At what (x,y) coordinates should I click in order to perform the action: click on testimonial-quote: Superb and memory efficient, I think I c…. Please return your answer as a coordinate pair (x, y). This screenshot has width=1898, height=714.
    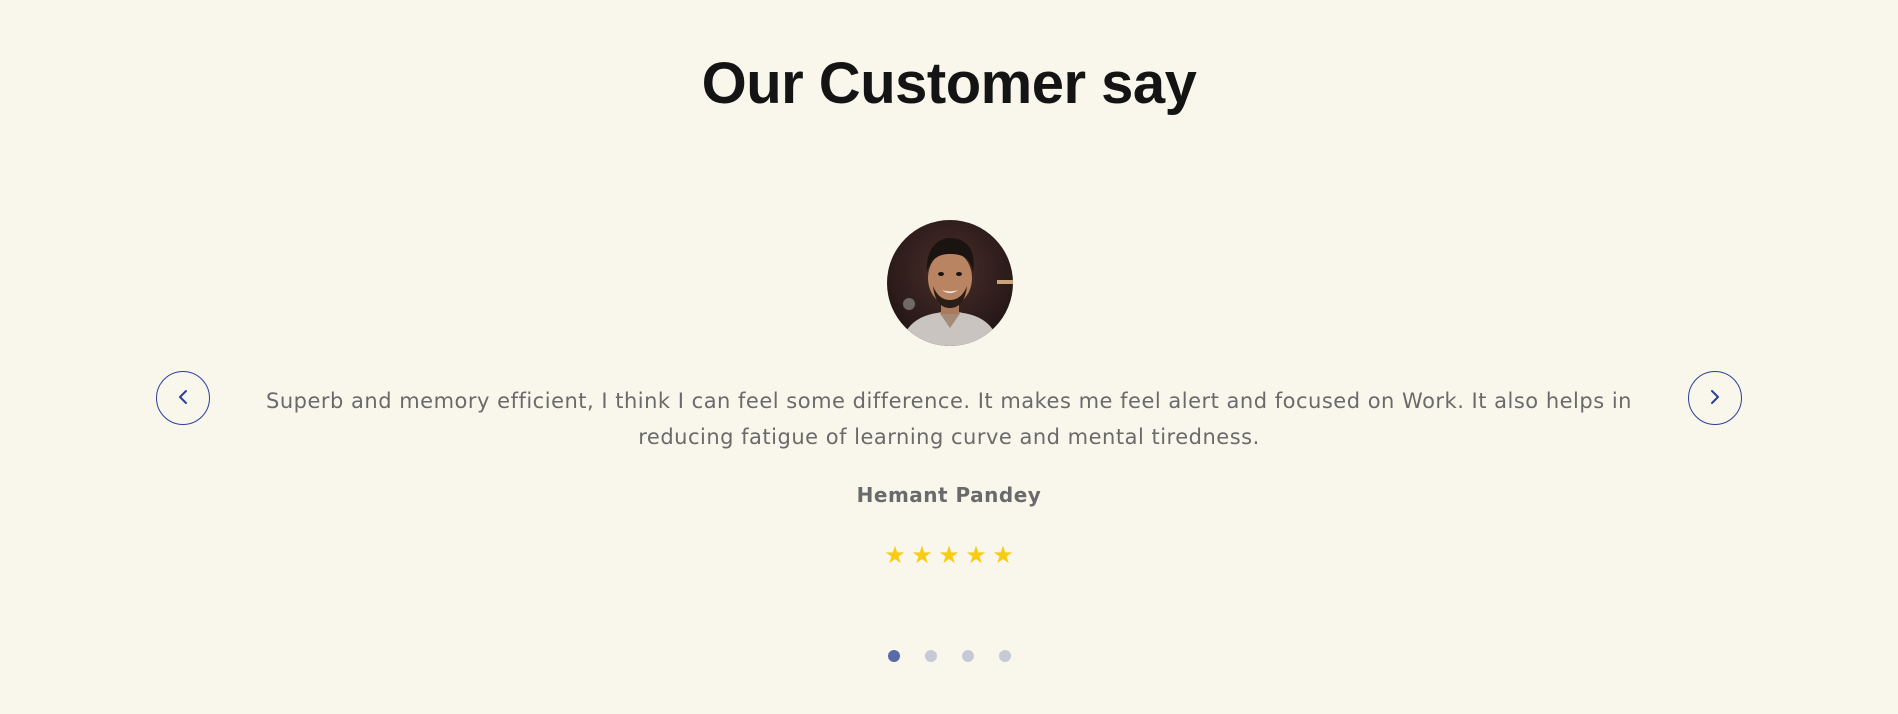
    Looking at the image, I should click on (949, 419).